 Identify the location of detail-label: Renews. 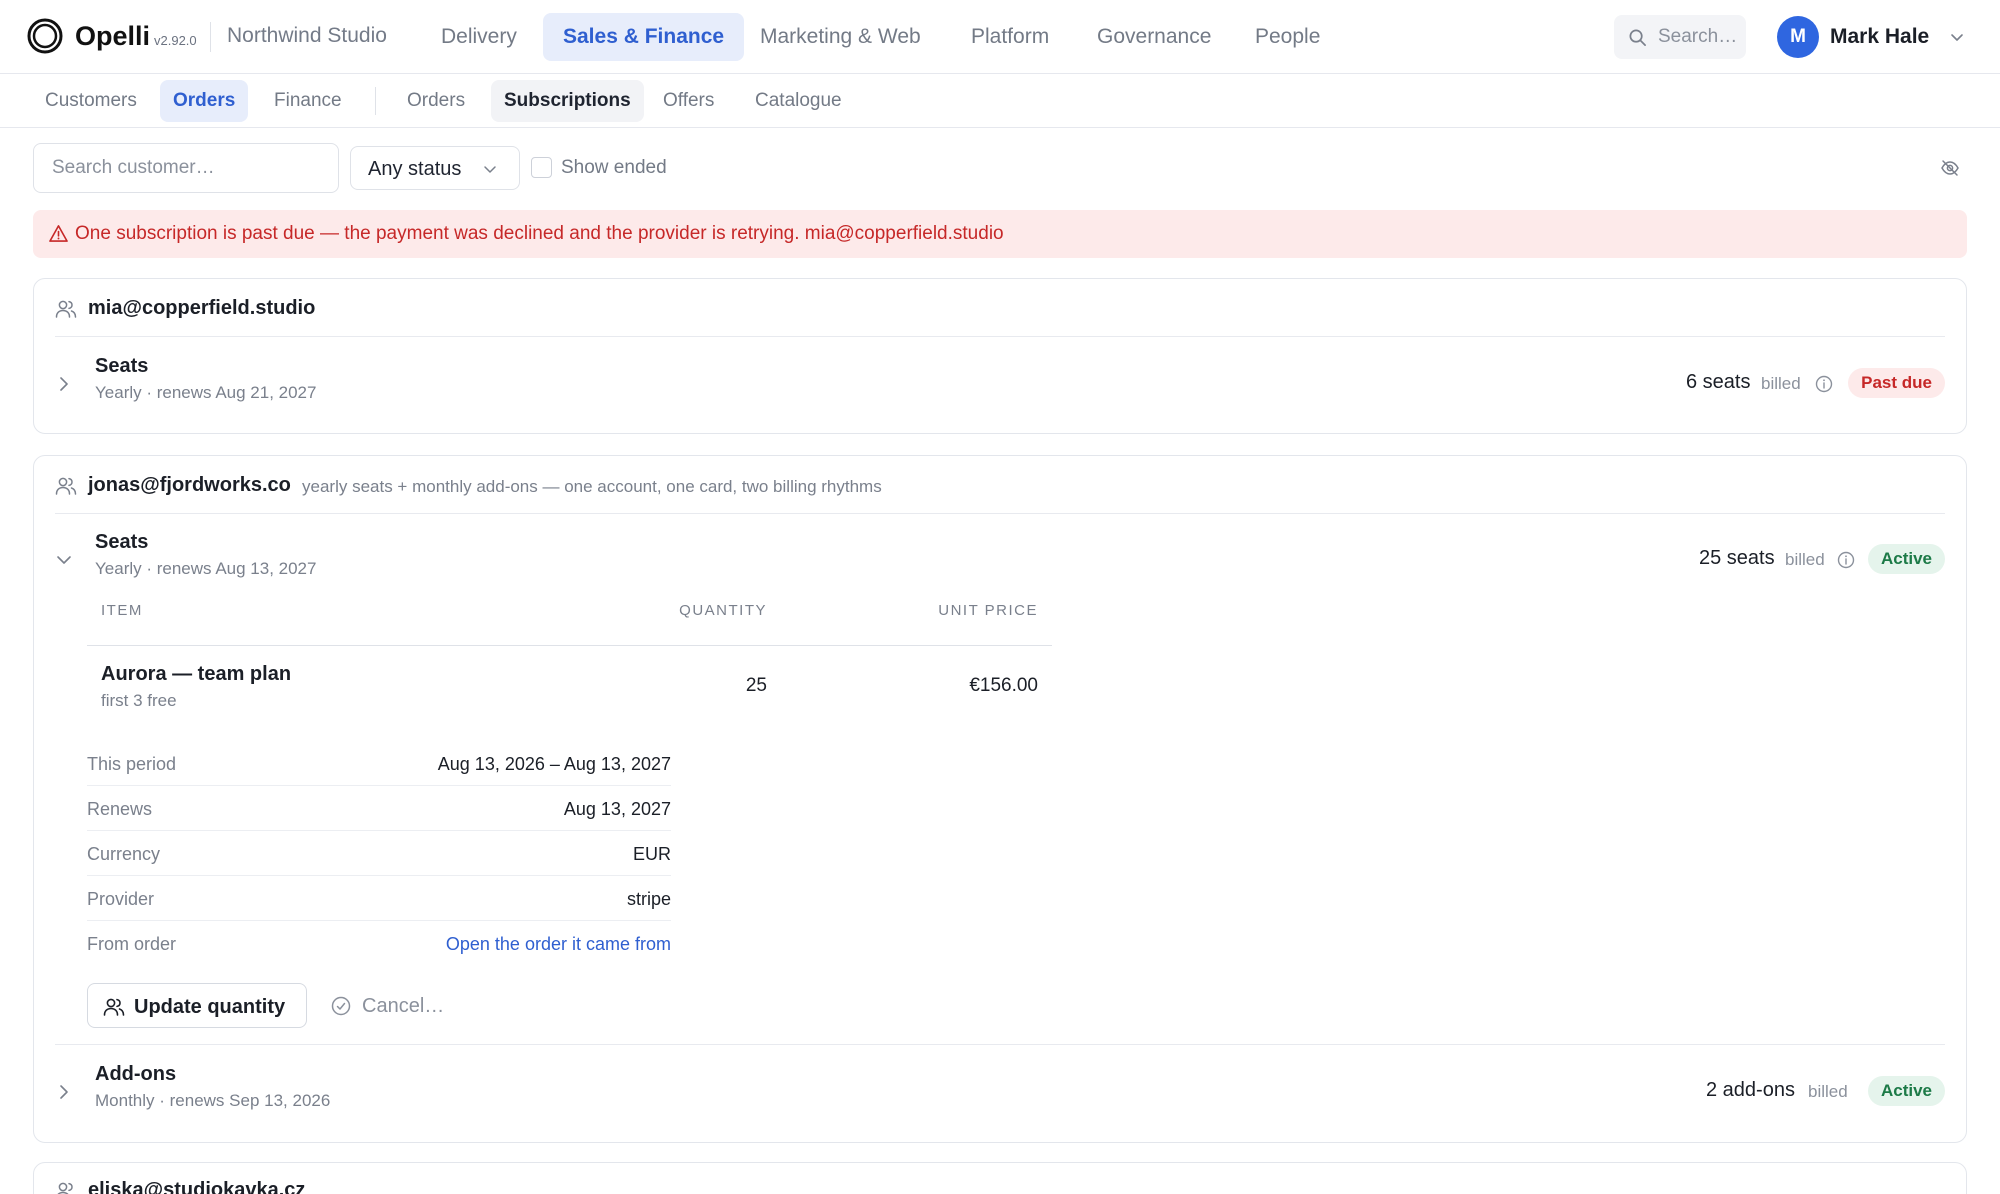
(120, 809).